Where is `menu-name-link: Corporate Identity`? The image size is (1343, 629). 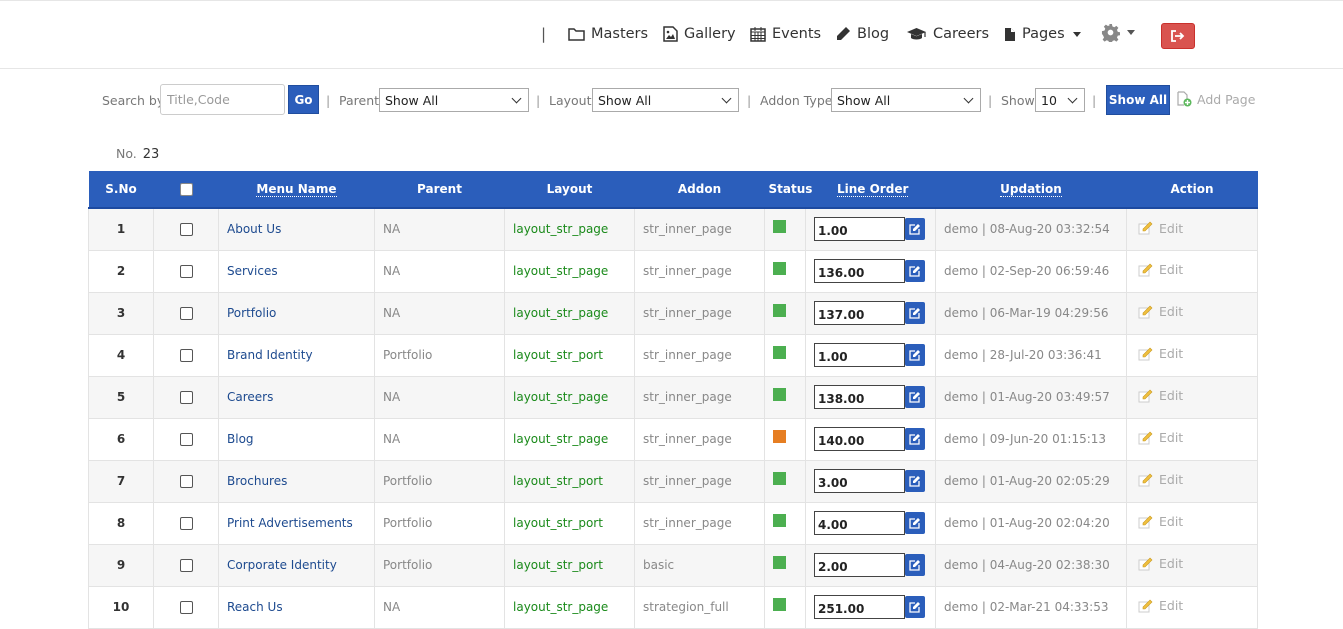
menu-name-link: Corporate Identity is located at coordinates (296, 565).